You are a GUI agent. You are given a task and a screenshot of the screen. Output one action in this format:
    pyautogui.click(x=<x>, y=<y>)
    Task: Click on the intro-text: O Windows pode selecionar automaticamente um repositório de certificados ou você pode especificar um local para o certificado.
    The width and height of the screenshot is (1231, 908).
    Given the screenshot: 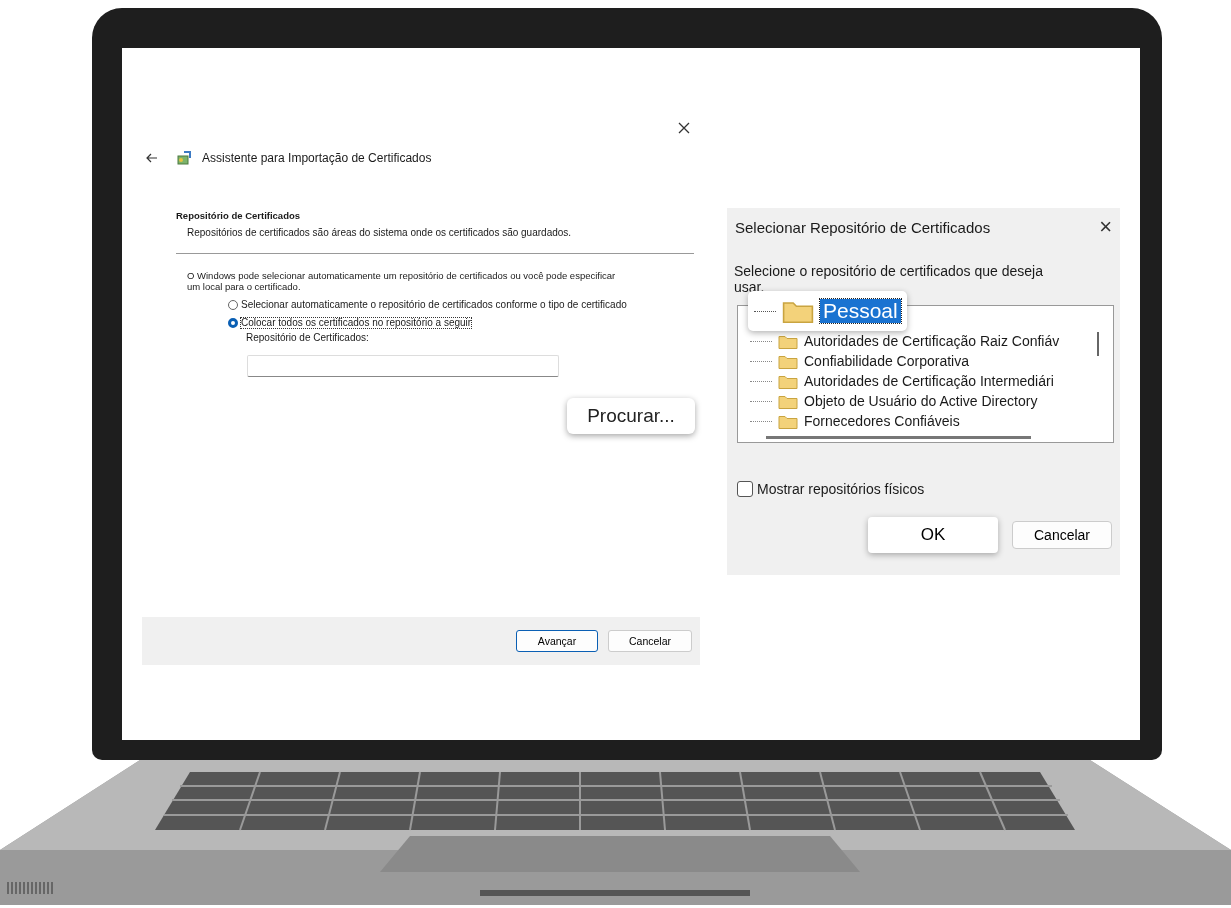 What is the action you would take?
    pyautogui.click(x=402, y=281)
    